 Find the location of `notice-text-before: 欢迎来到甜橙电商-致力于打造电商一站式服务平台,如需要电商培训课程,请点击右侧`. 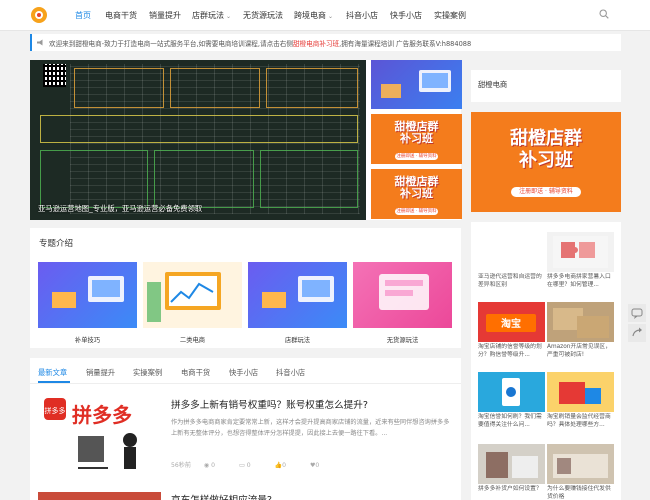

notice-text-before: 欢迎来到甜橙电商-致力于打造电商一站式服务平台,如需要电商培训课程,请点击右侧 is located at coordinates (171, 44).